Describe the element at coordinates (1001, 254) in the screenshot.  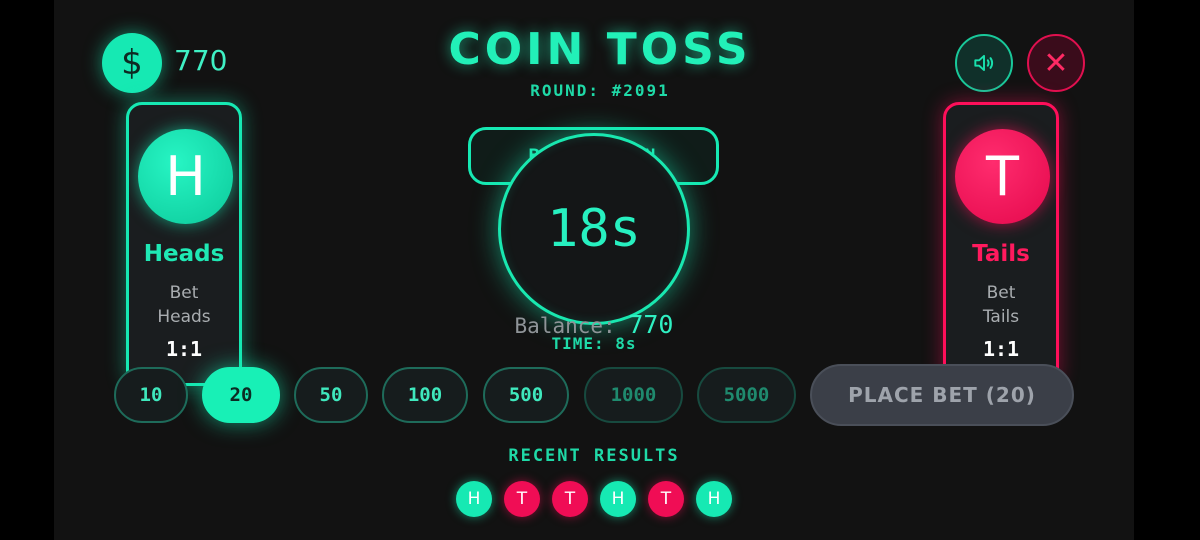
I see `tails-label: Tails` at that location.